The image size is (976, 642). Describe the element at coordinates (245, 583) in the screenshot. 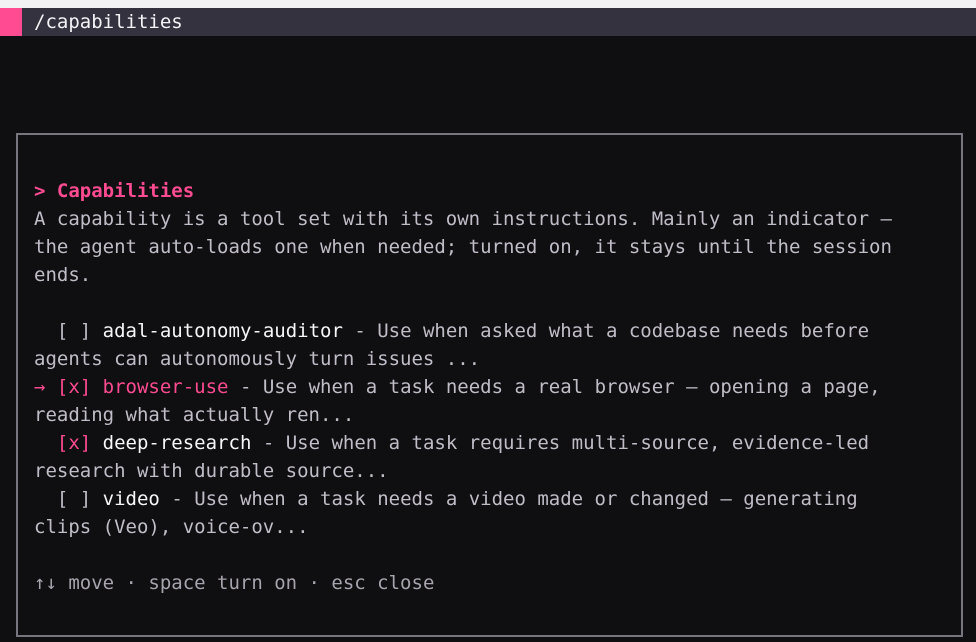

I see `help-text: move · space turn on · esc close` at that location.